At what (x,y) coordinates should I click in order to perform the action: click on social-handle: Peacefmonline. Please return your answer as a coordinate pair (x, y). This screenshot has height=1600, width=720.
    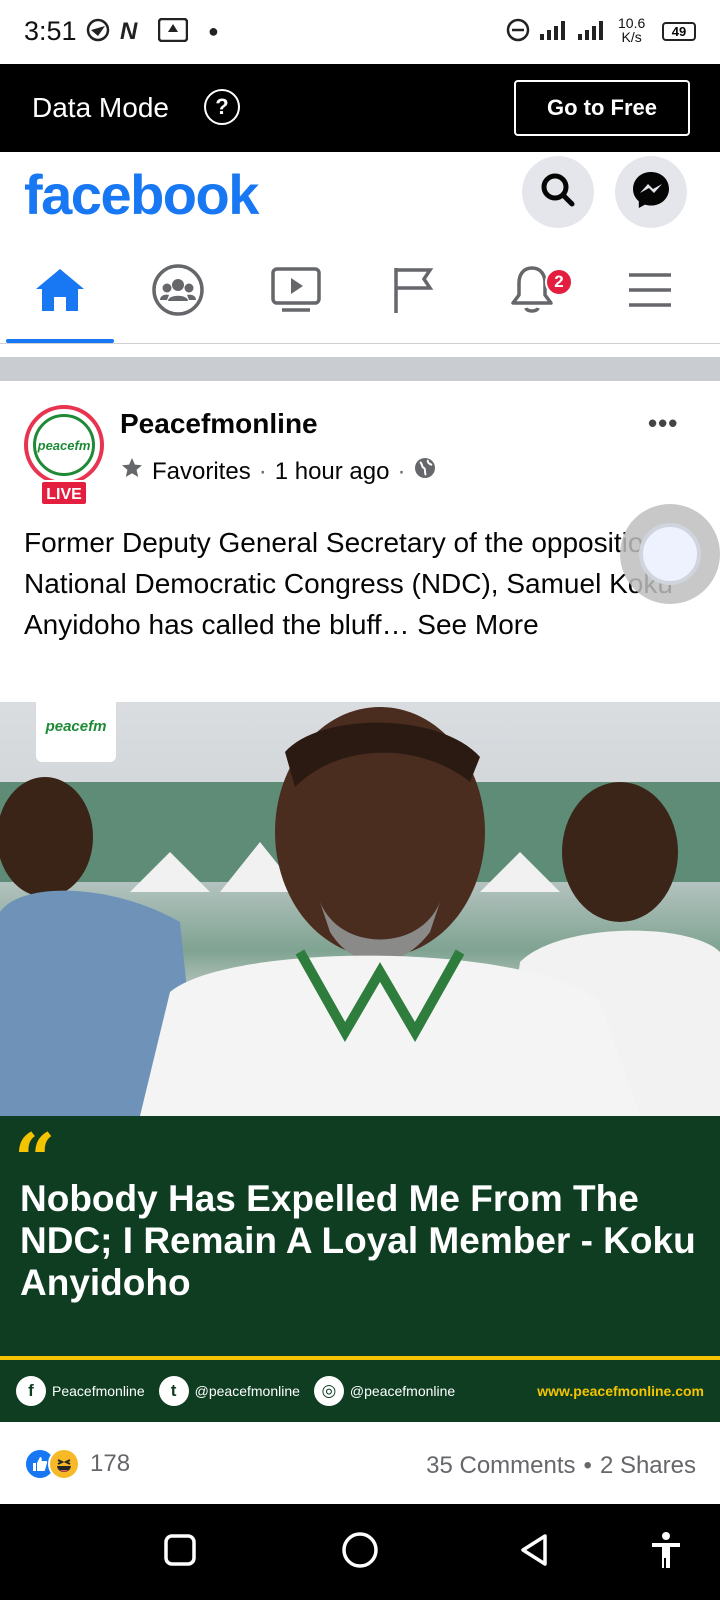
    Looking at the image, I should click on (98, 1391).